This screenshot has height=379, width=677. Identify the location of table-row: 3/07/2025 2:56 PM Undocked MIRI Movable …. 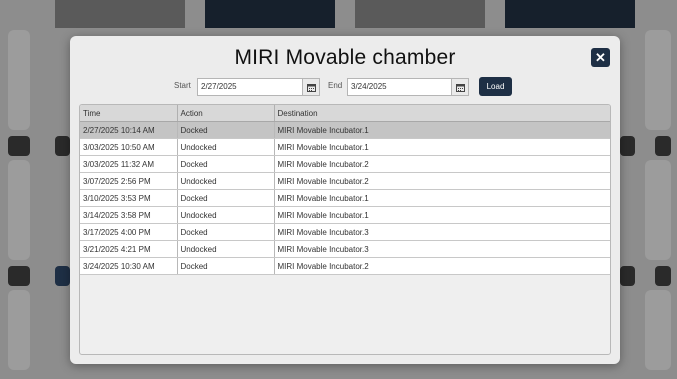
(345, 181).